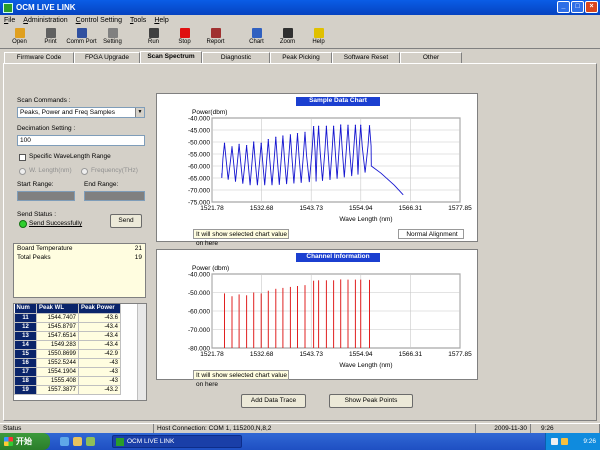 The image size is (600, 450). Describe the element at coordinates (120, 442) in the screenshot. I see `app-icon` at that location.